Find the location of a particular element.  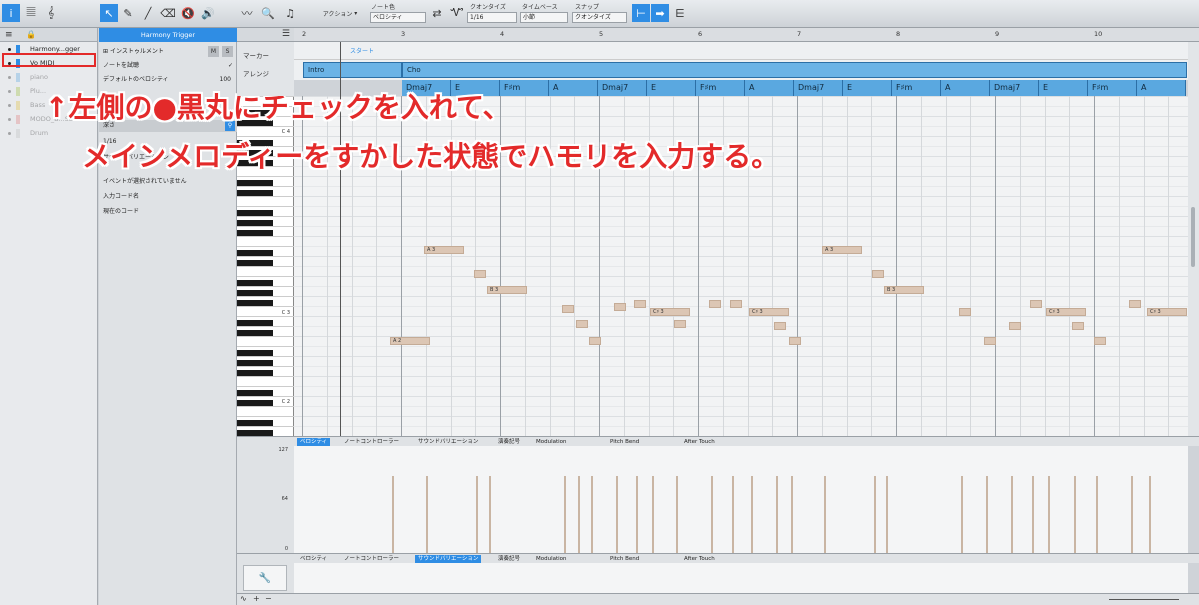

snap-arrow-icon: ➡ is located at coordinates (660, 13).